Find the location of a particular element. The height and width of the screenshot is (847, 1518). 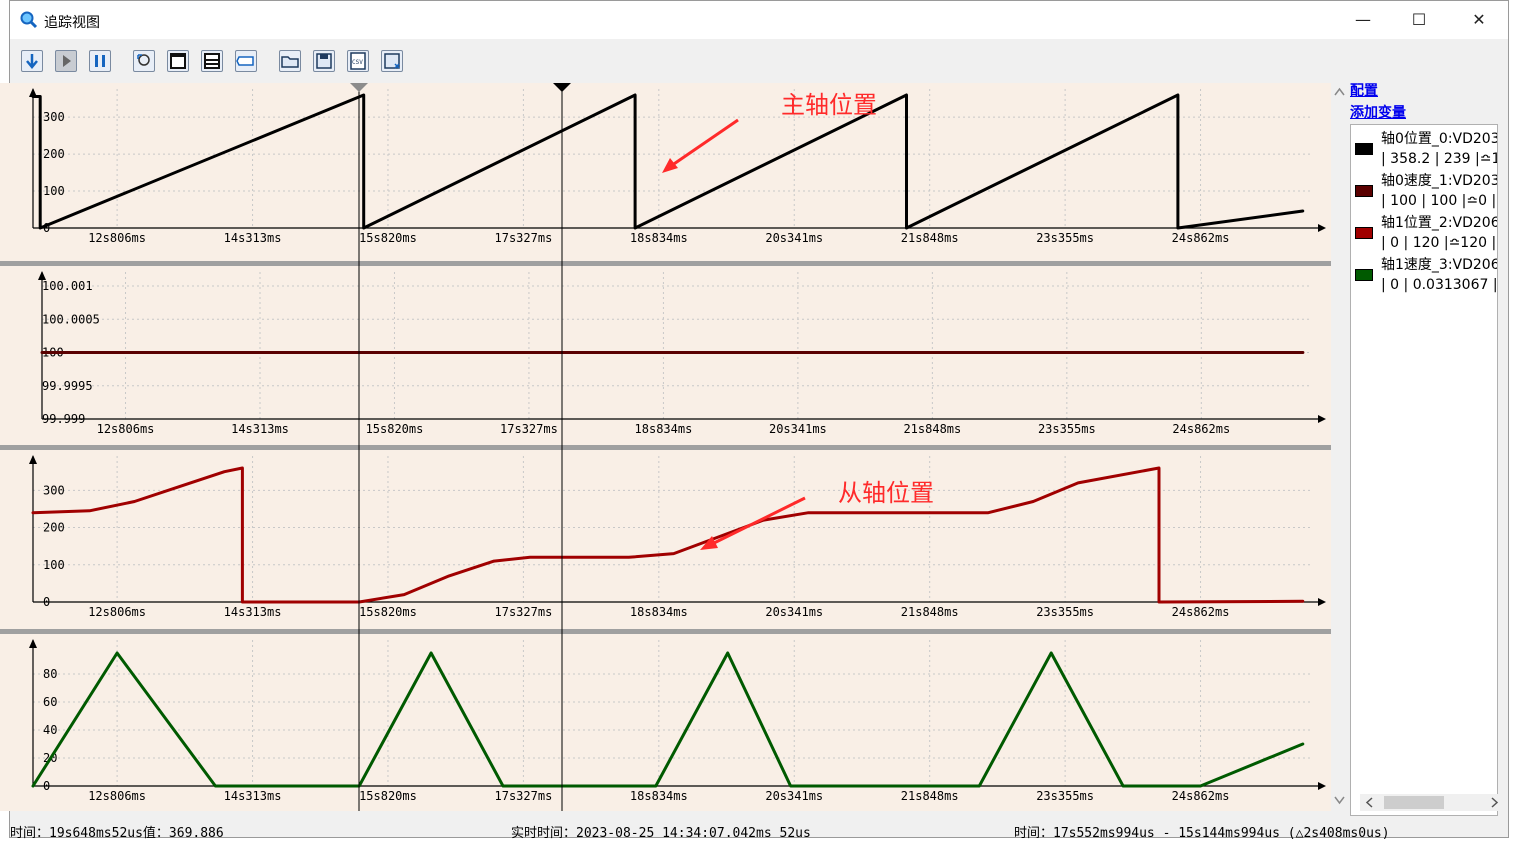

scroll-arrows-icon is located at coordinates (1339, 446).